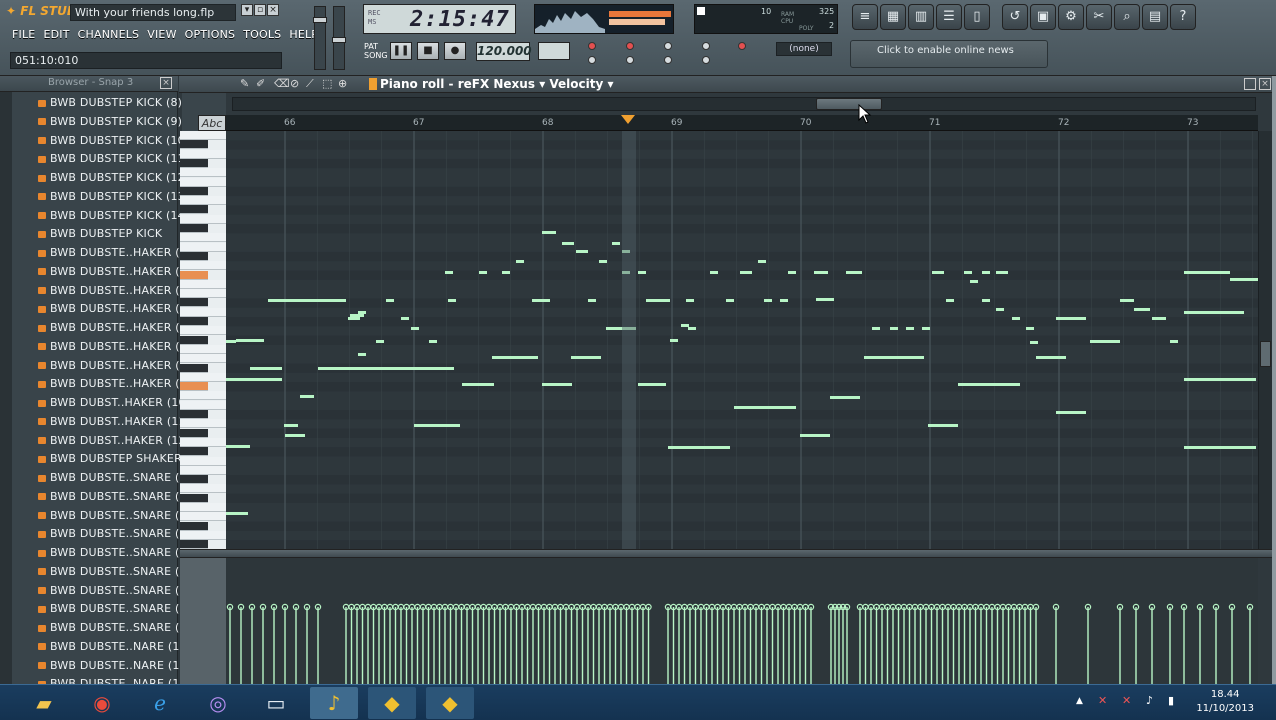 This screenshot has width=1276, height=720. Describe the element at coordinates (110, 122) in the screenshot. I see `browser-item: BWB DUBSTEP KICK (9)` at that location.